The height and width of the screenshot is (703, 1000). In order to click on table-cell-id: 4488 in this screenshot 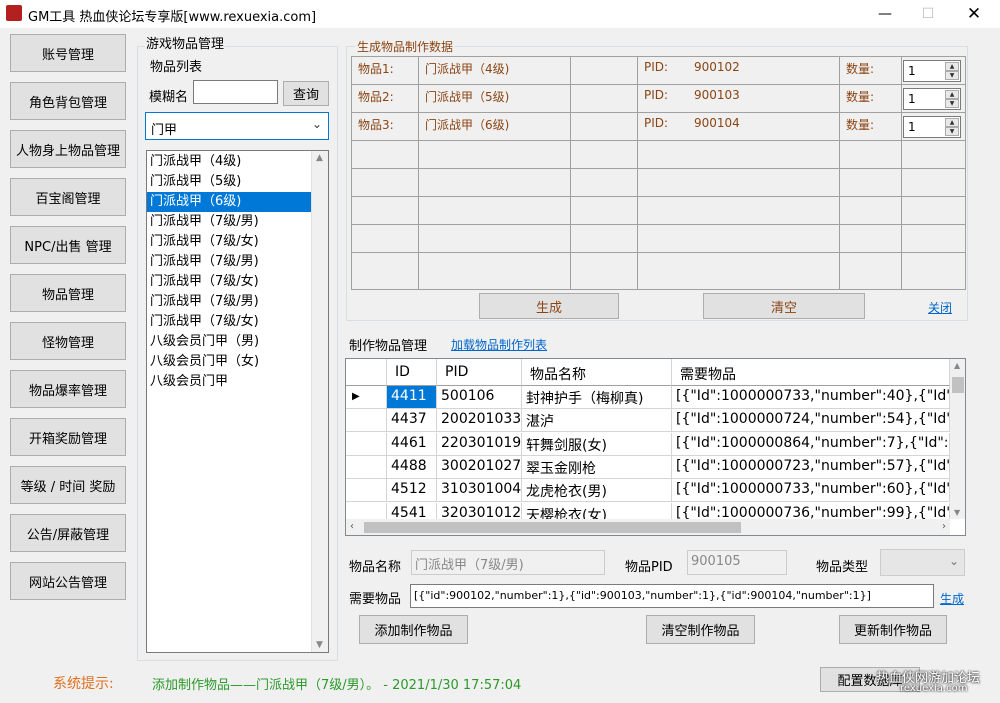, I will do `click(412, 467)`.